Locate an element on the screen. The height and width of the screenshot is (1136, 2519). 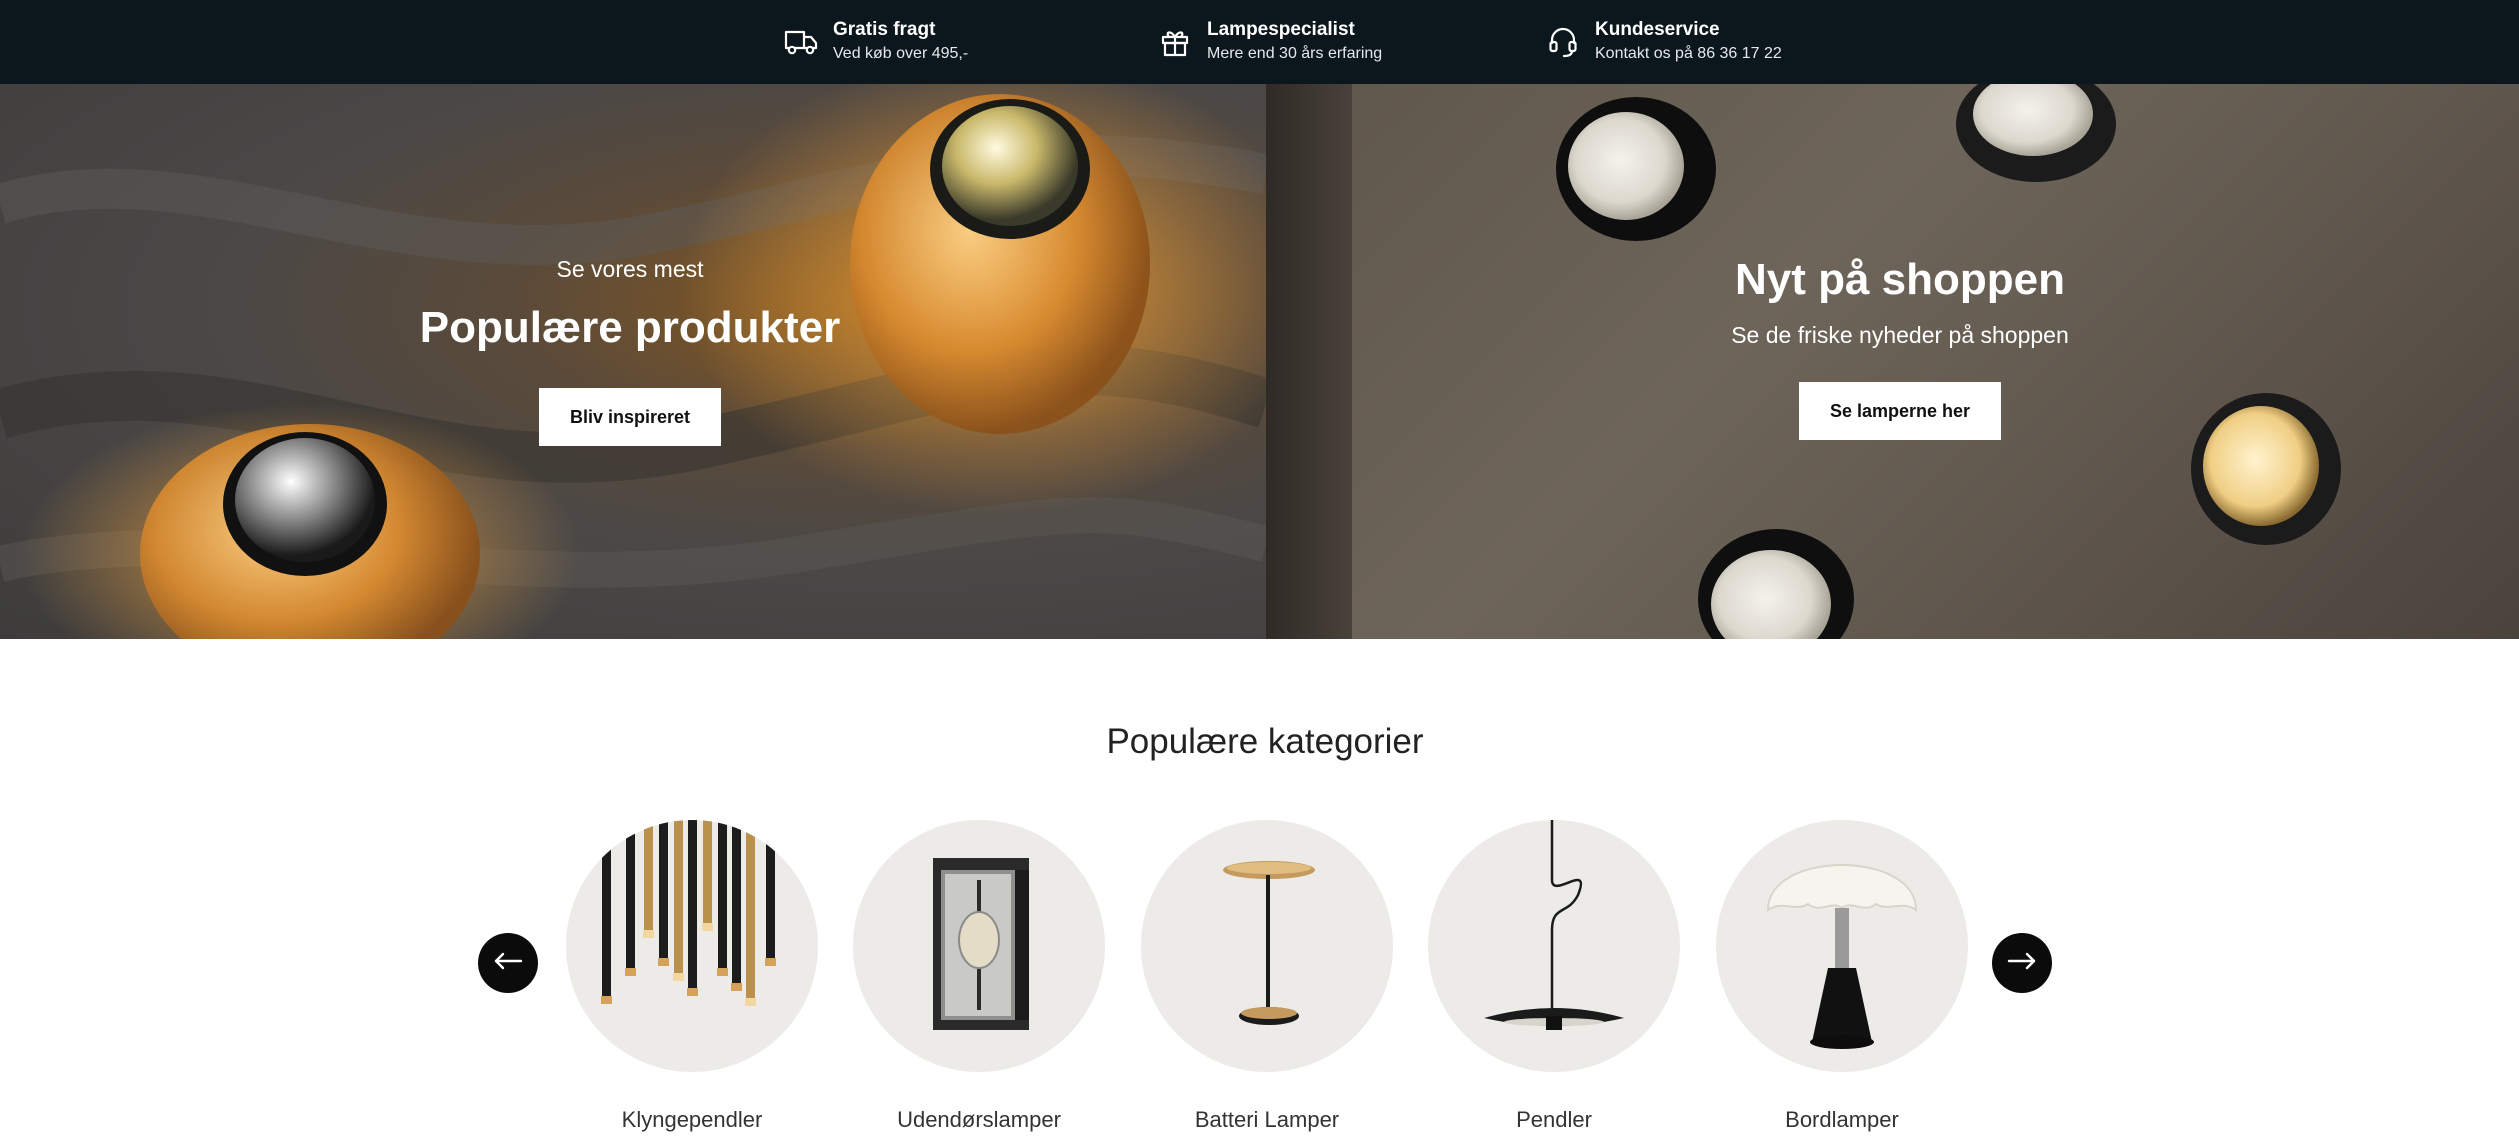
usp-subtitle: Ved køb over 495,- is located at coordinates (901, 53).